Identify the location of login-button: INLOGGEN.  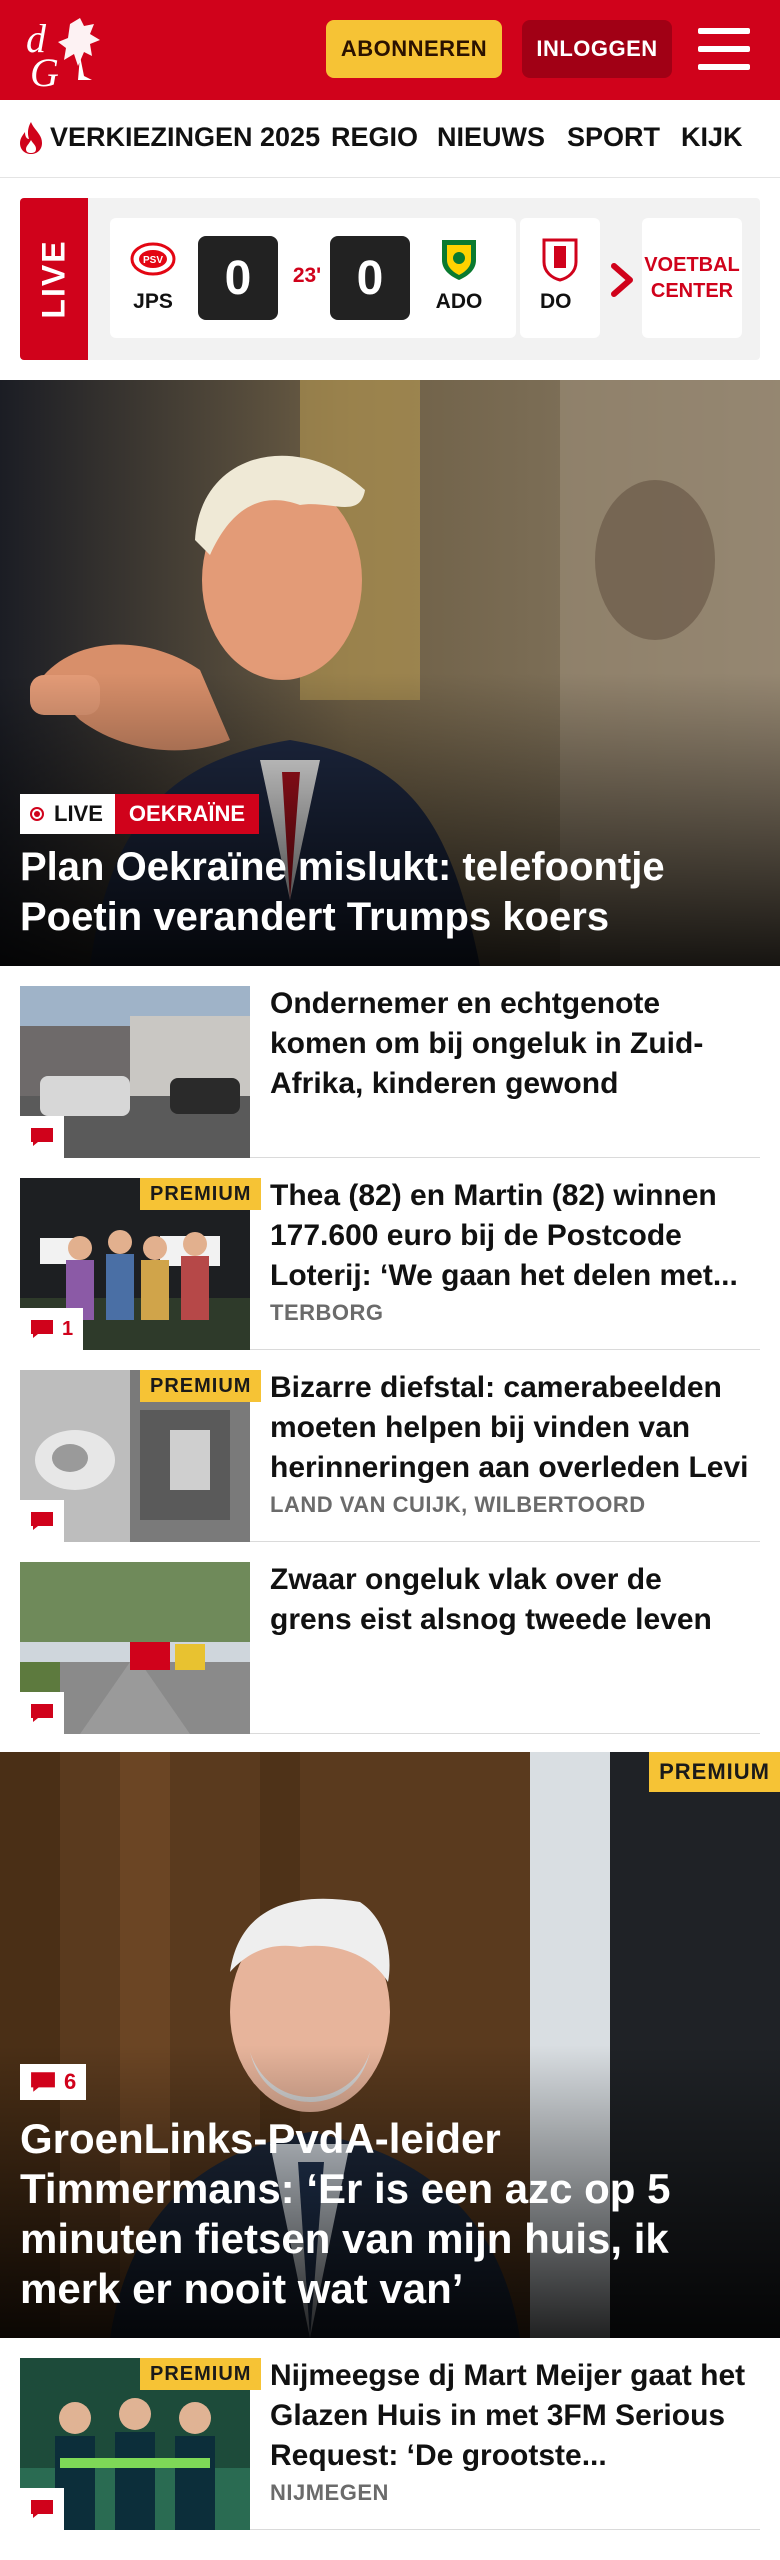
(597, 49).